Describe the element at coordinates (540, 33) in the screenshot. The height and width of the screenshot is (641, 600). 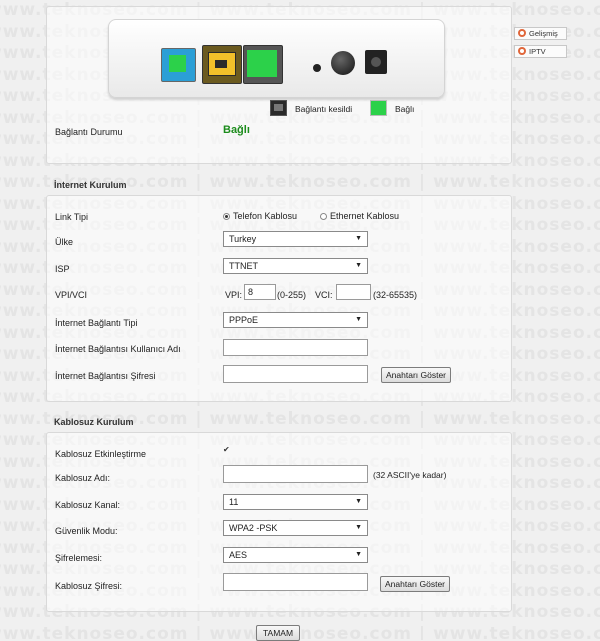
I see `advanced-button: Gelişmiş` at that location.